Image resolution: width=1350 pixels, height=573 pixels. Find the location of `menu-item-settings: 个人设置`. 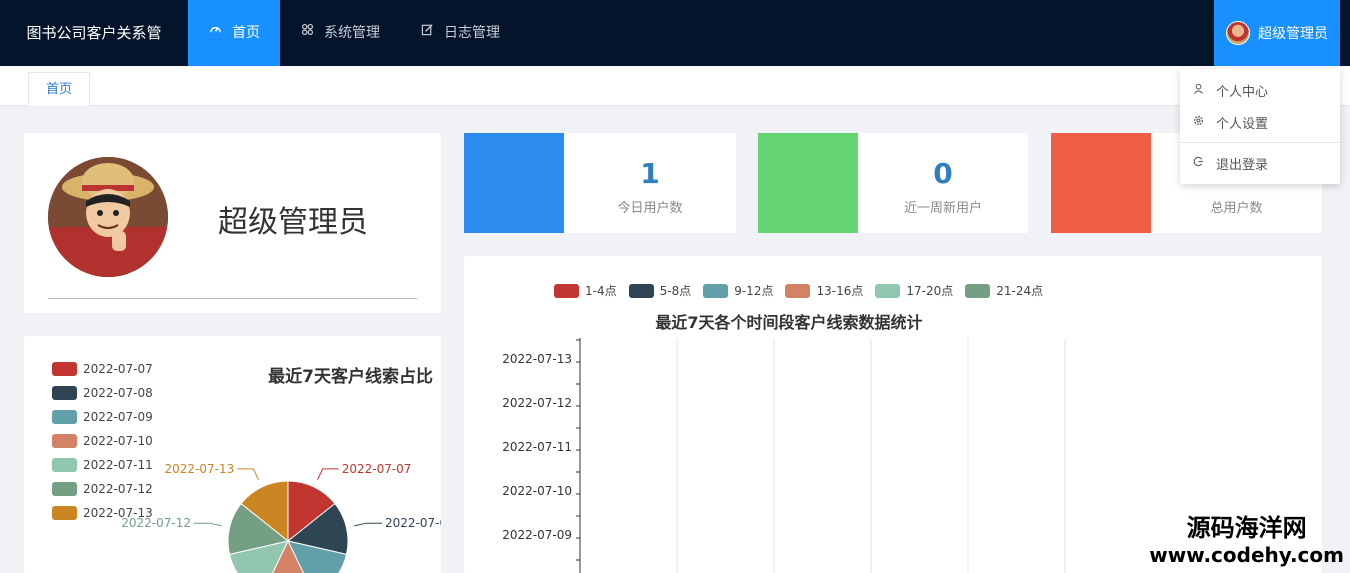

menu-item-settings: 个人设置 is located at coordinates (1260, 122).